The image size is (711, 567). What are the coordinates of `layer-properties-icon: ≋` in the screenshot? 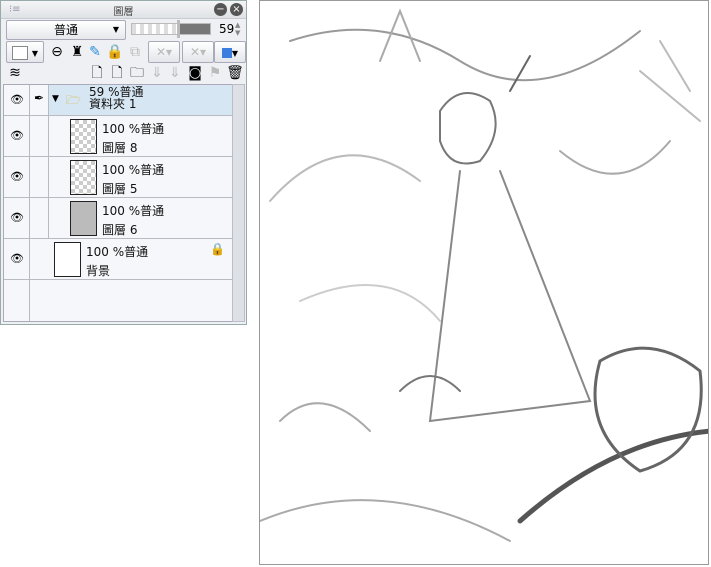 It's located at (15, 73).